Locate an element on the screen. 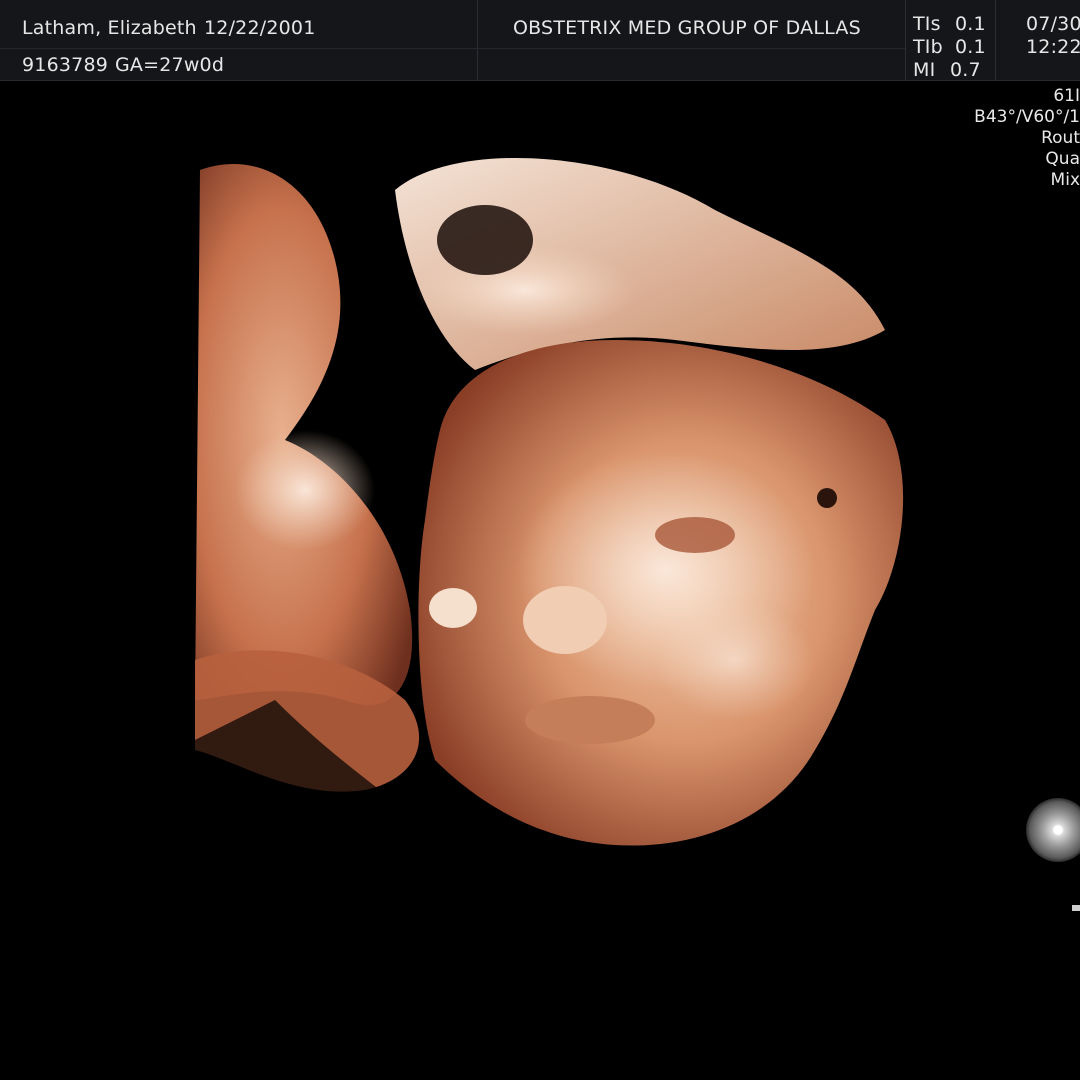  header-row-divider is located at coordinates (452, 48).